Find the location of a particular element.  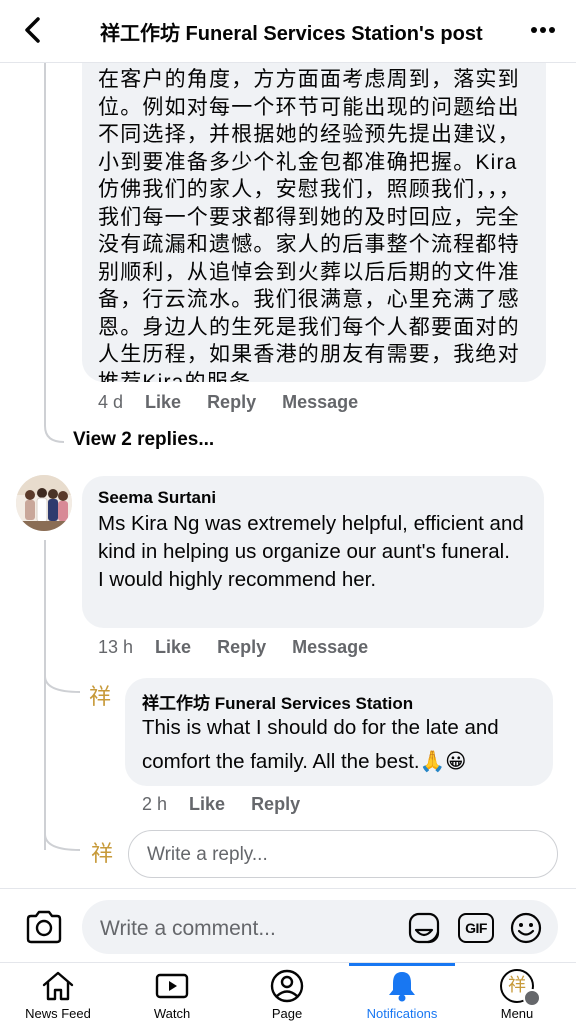

nav-label: News Feed is located at coordinates (58, 1013).